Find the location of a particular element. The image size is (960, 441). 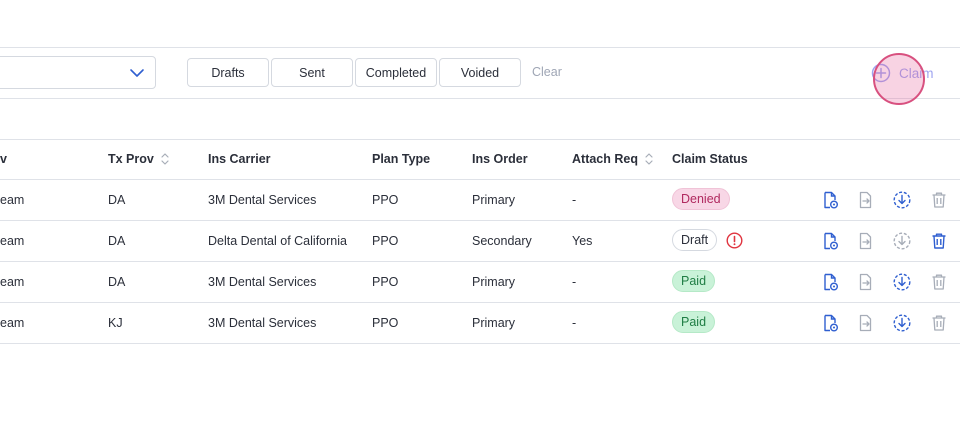

column-header-ins-order: Ins Order is located at coordinates (500, 159).